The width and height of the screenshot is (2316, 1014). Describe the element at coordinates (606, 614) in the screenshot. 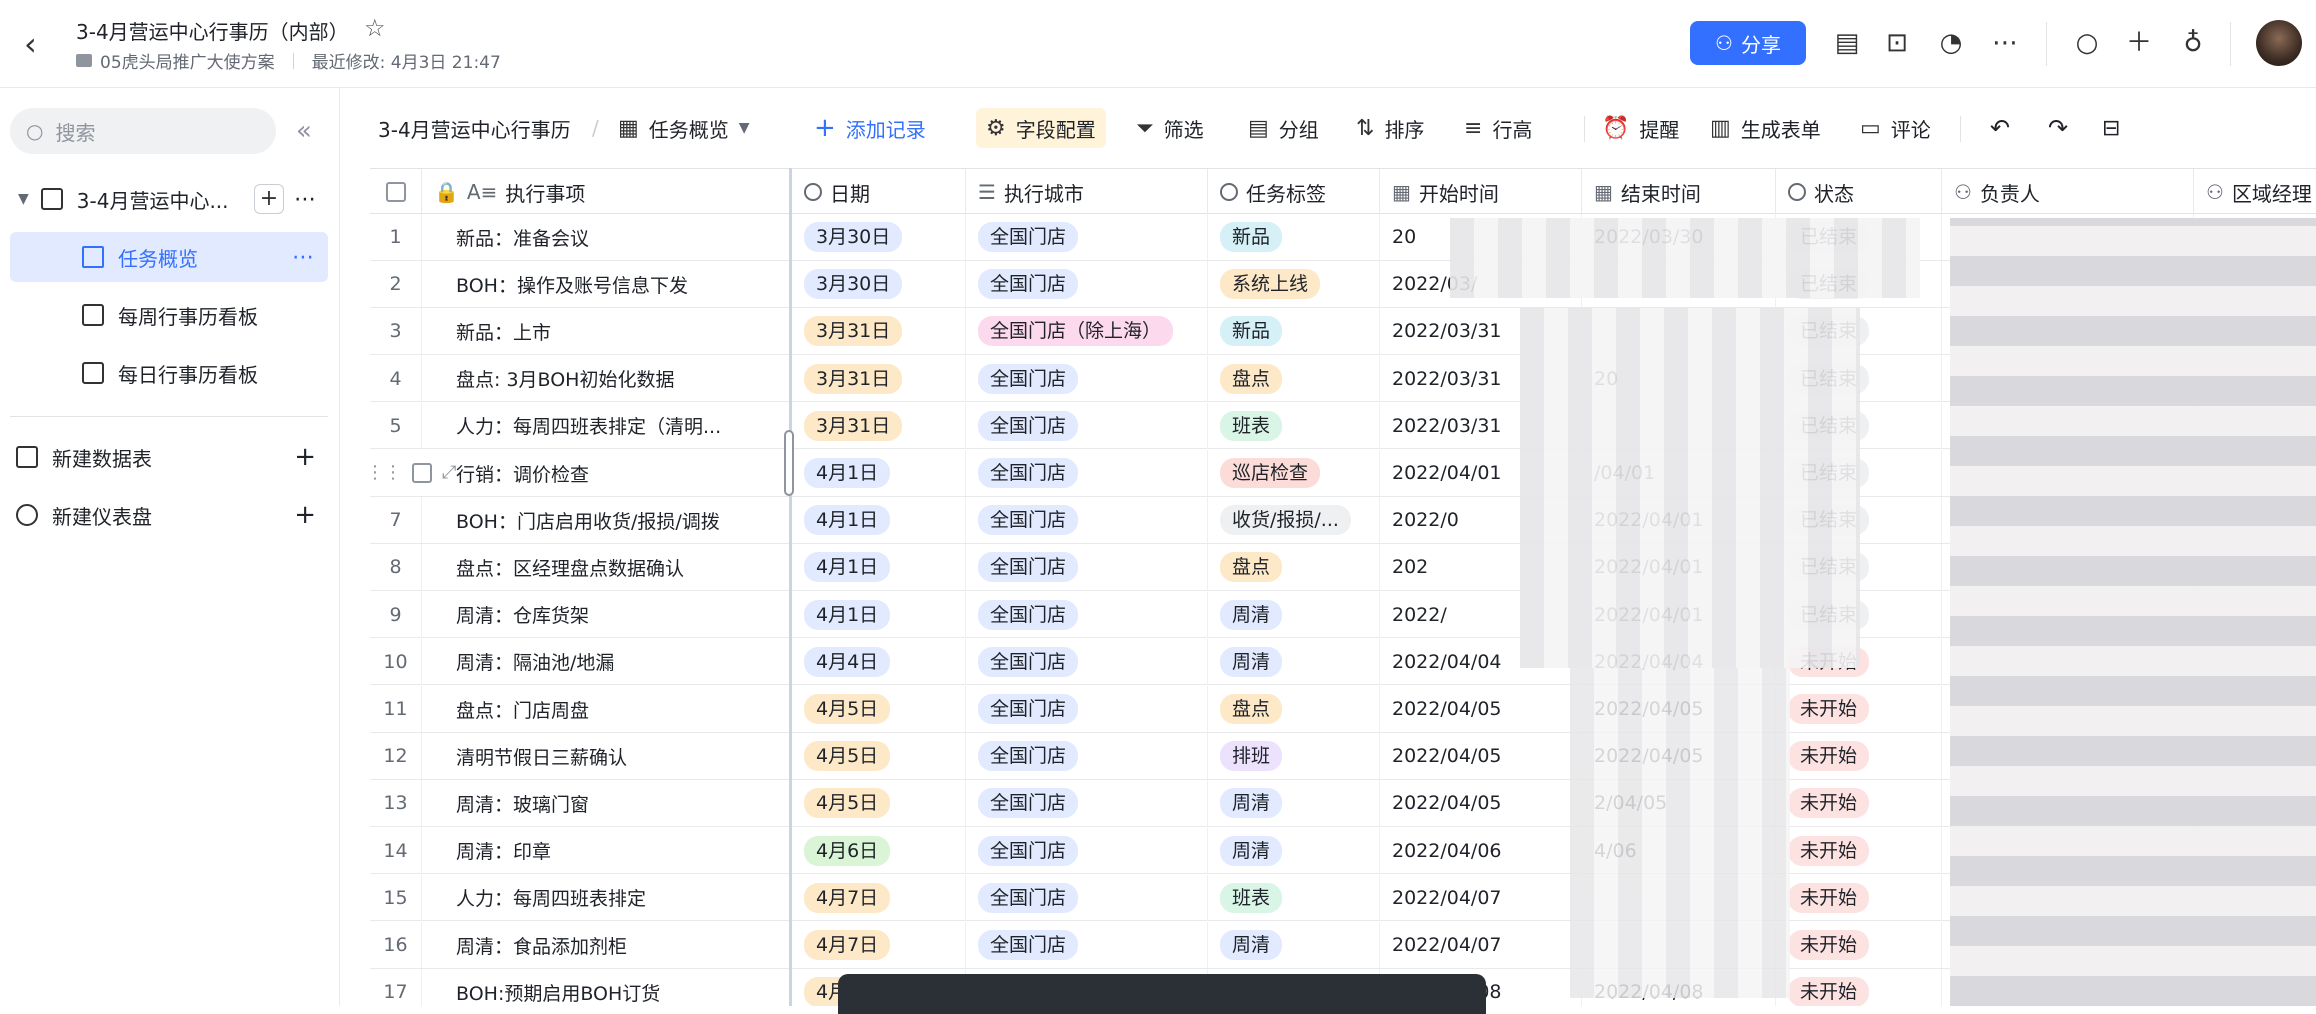

I see `task-cell: 周清：仓库货架` at that location.